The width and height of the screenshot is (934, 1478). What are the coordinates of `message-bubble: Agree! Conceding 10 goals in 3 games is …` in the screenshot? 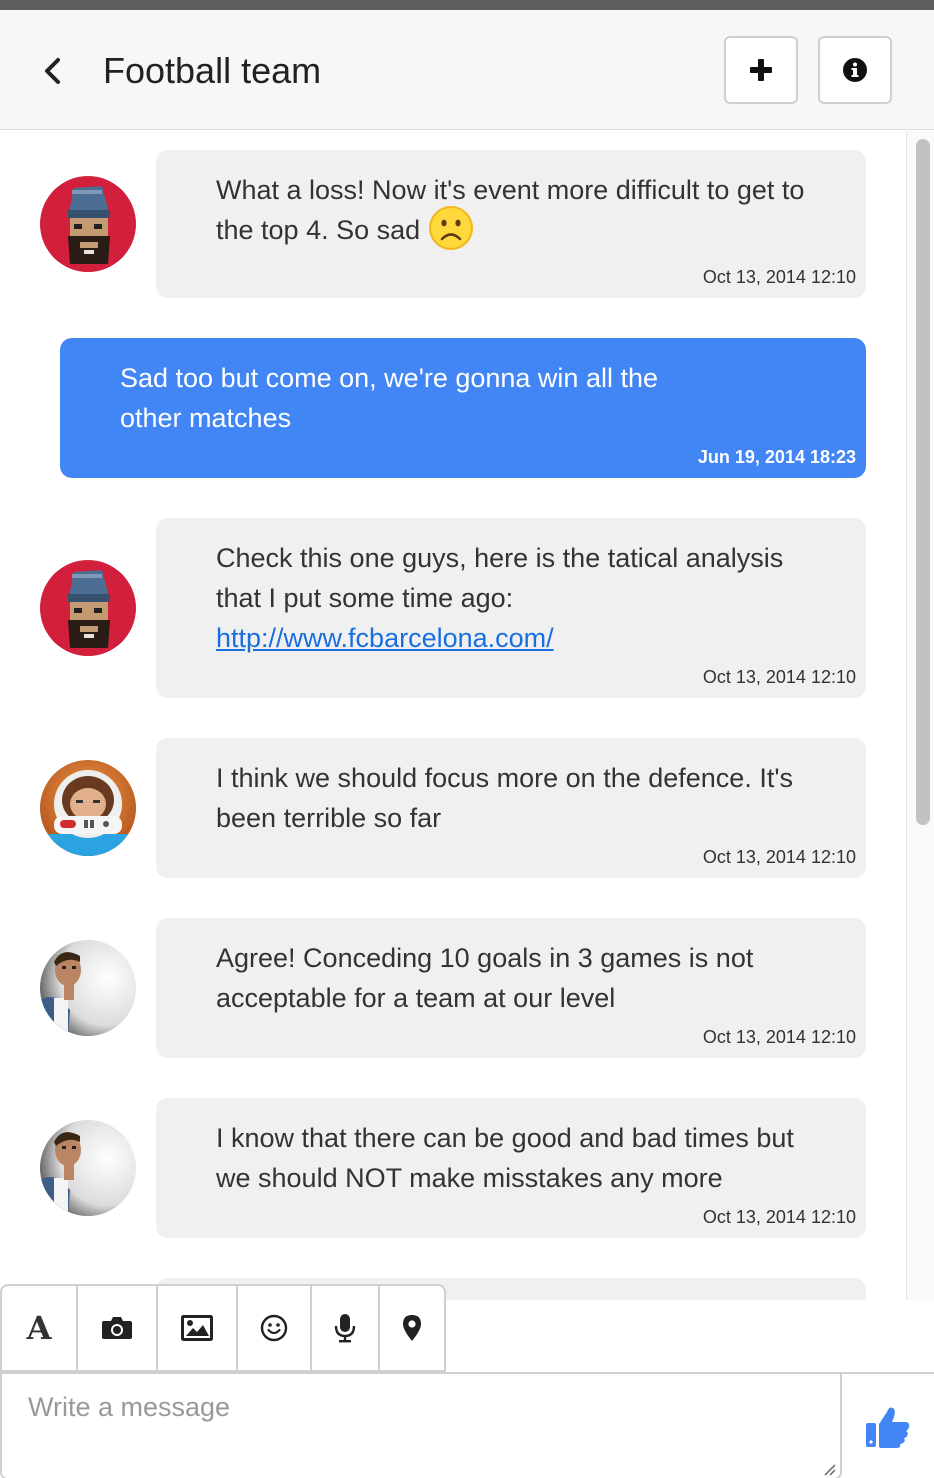 It's located at (511, 988).